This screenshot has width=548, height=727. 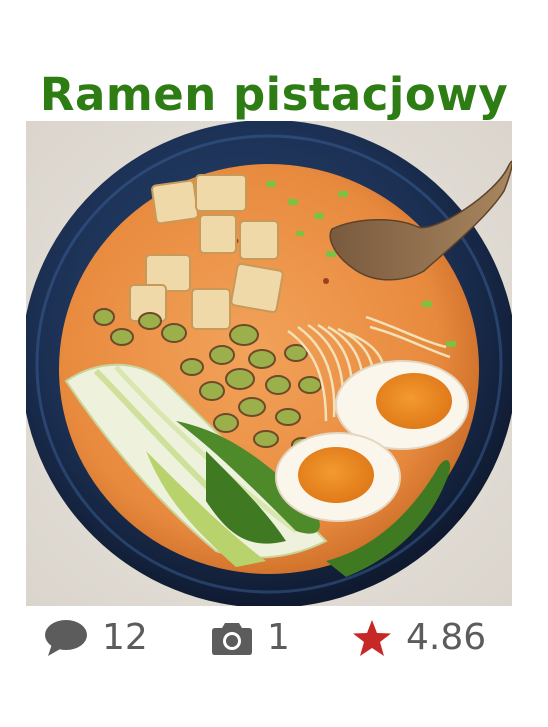 What do you see at coordinates (278, 637) in the screenshot?
I see `photos-count: 1` at bounding box center [278, 637].